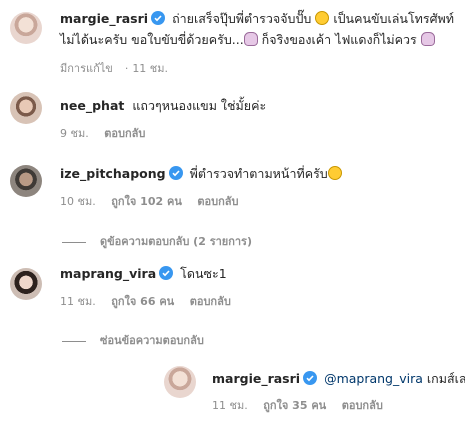 Image resolution: width=465 pixels, height=427 pixels. Describe the element at coordinates (258, 173) in the screenshot. I see `comment-text: พี่ตำรวจทำตามหน้าที่ครับ` at that location.